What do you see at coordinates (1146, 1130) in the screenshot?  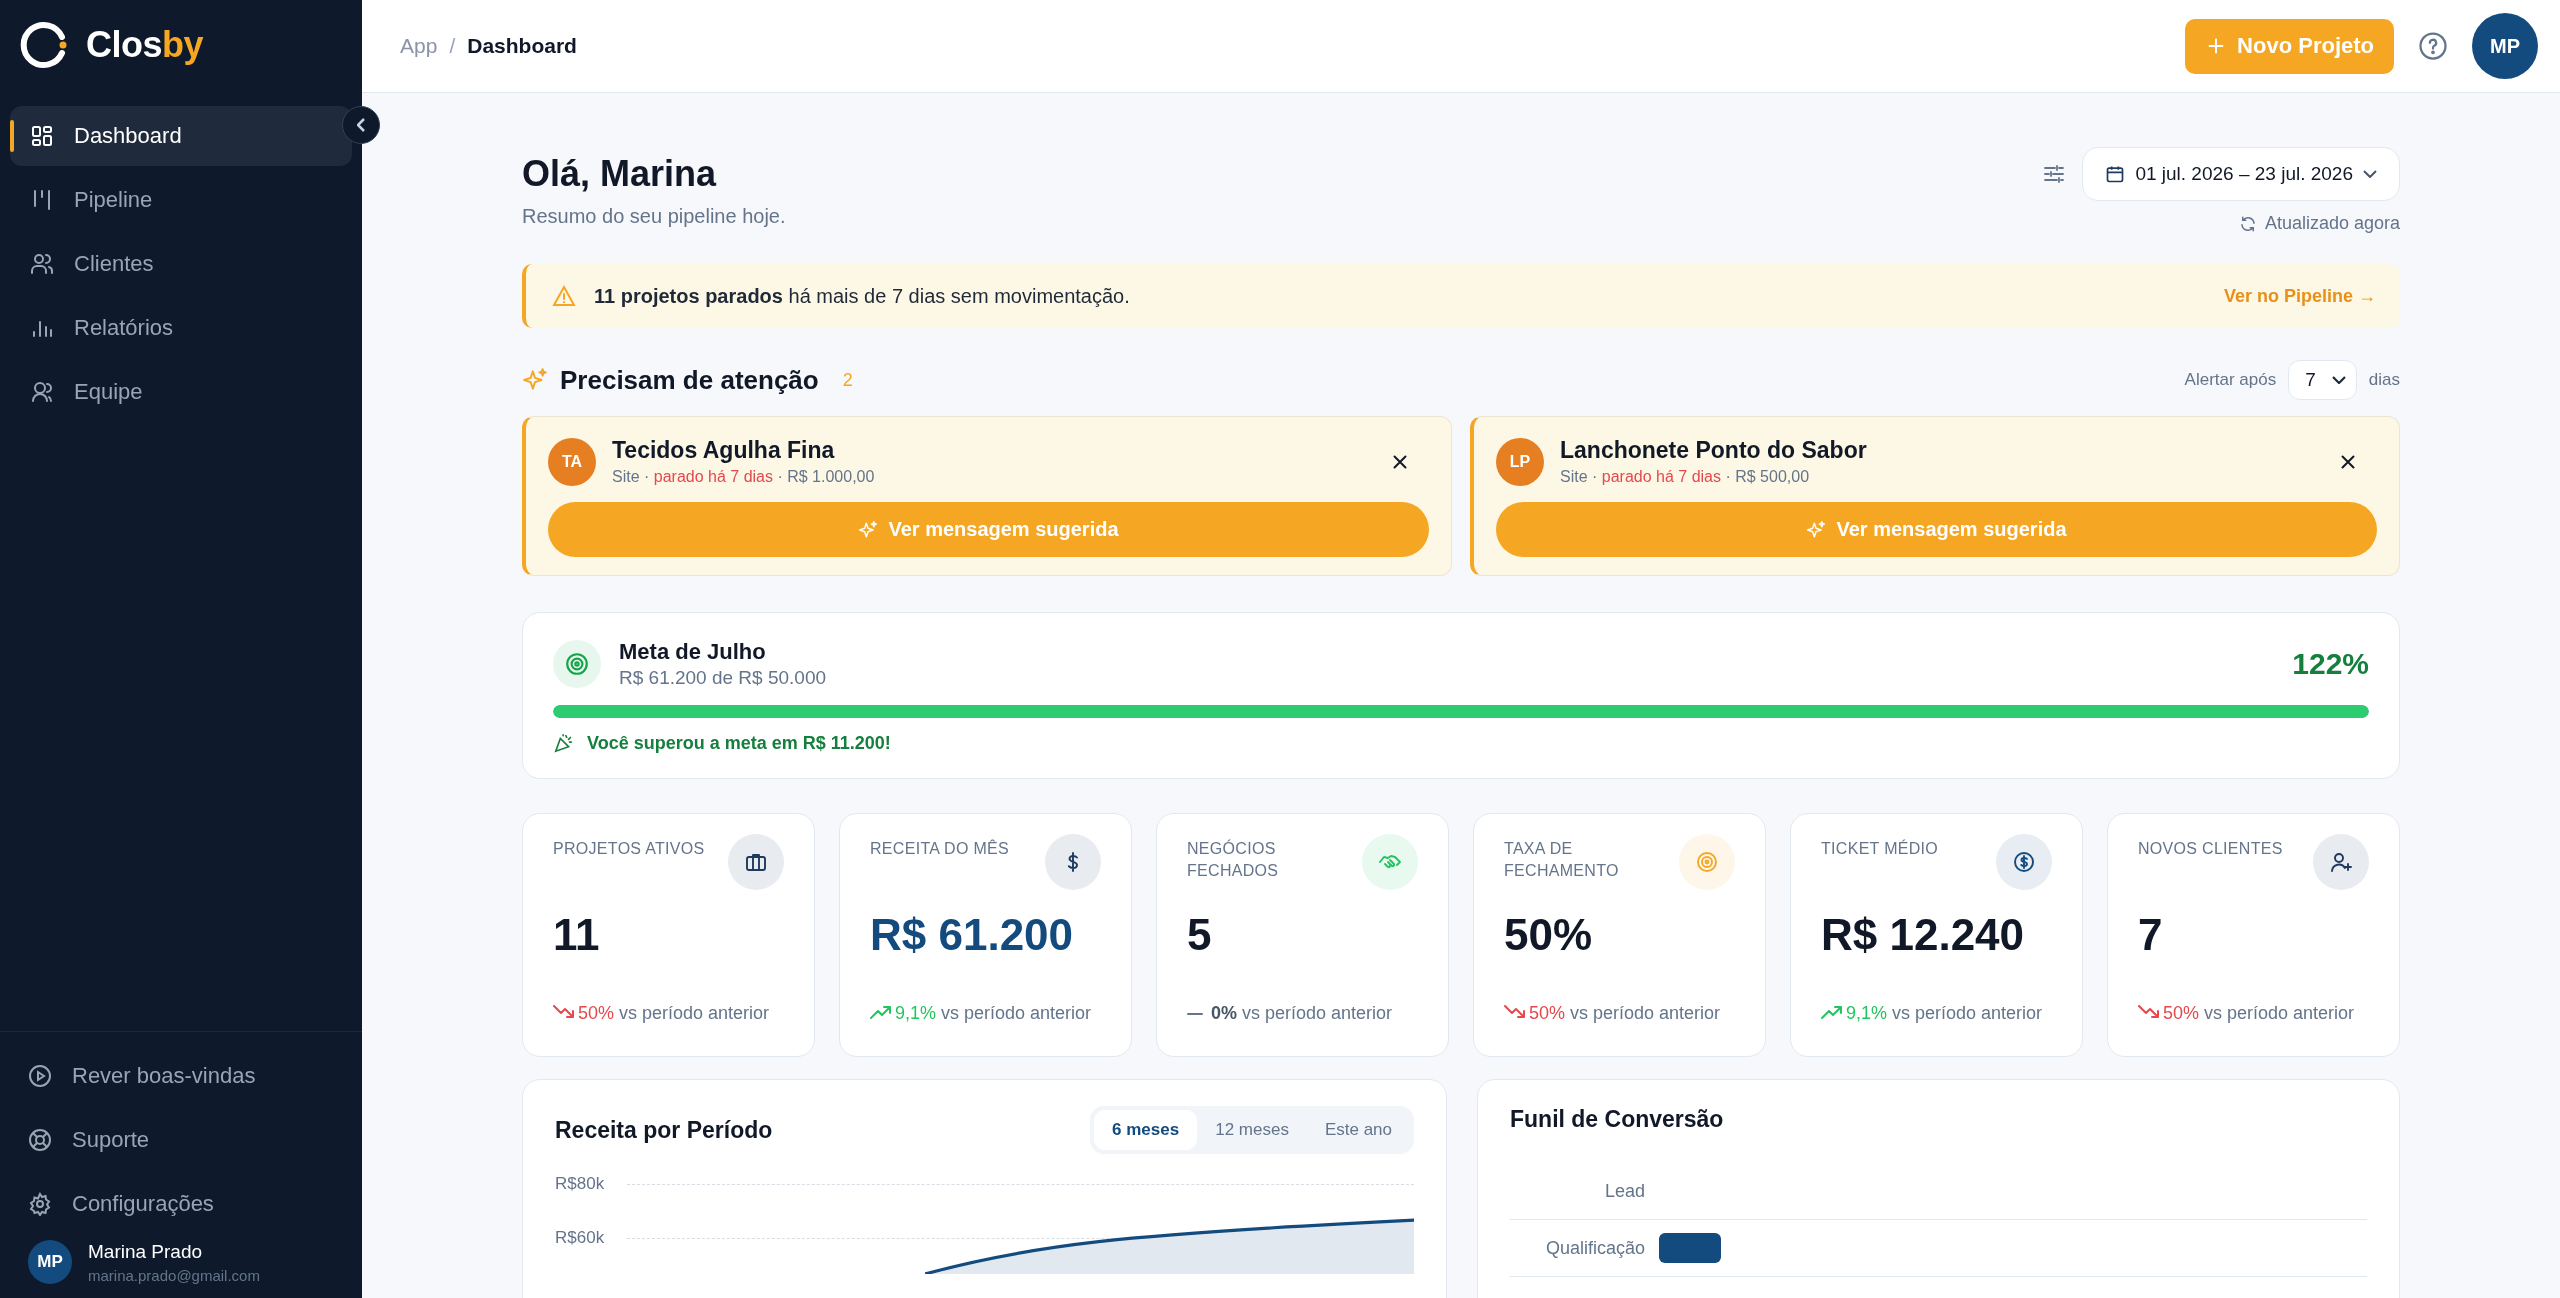 I see `period-tab: 6 meses` at bounding box center [1146, 1130].